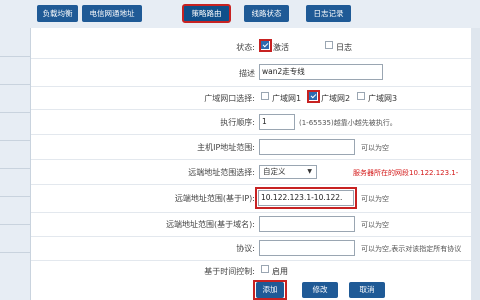 The width and height of the screenshot is (480, 300). I want to click on protocol-hint: 可以为空,表示对该指定所有协议, so click(411, 249).